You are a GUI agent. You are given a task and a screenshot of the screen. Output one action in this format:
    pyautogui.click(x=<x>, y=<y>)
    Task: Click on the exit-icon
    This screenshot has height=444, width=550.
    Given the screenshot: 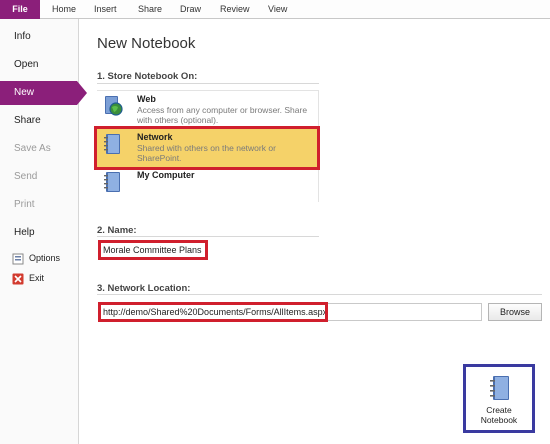 What is the action you would take?
    pyautogui.click(x=18, y=279)
    